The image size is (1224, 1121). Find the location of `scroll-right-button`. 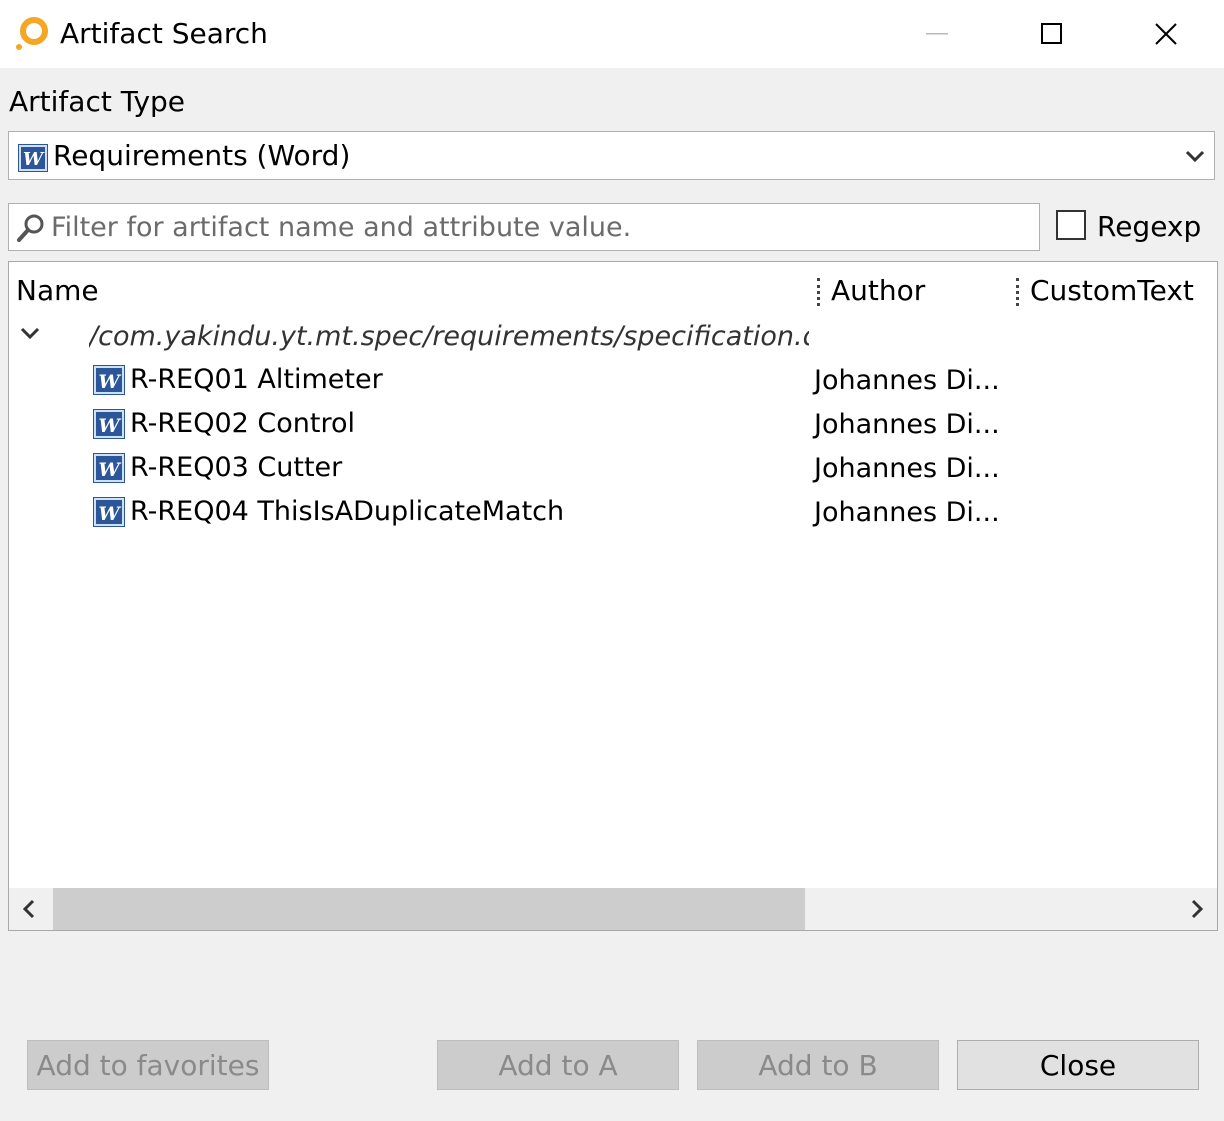

scroll-right-button is located at coordinates (1197, 909).